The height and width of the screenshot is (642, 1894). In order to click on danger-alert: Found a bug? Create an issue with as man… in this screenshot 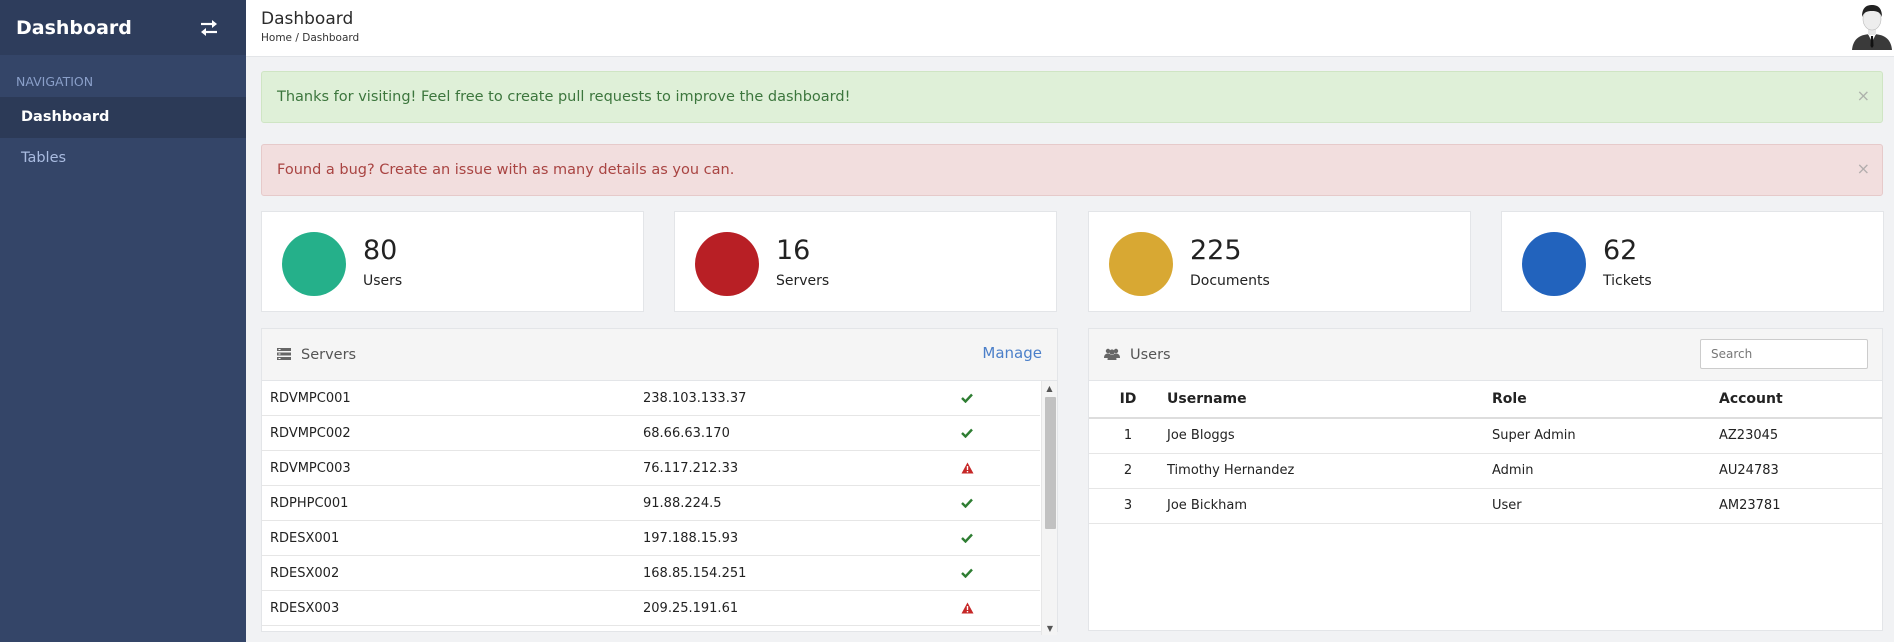, I will do `click(1072, 170)`.